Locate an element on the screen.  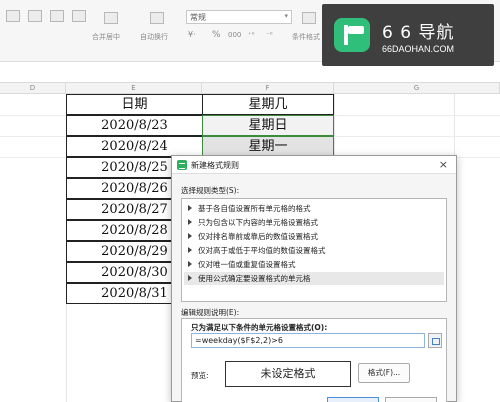
cell-date: 2020/8/24 is located at coordinates (134, 146).